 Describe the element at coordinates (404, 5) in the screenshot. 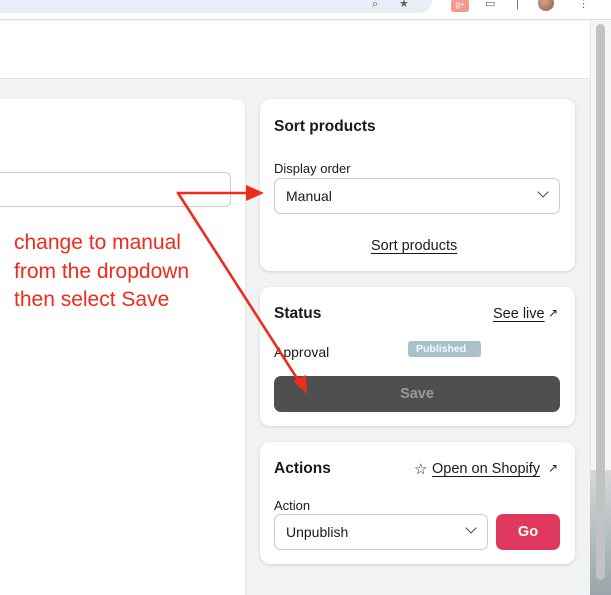

I see `bookmark-star-icon: ★` at that location.